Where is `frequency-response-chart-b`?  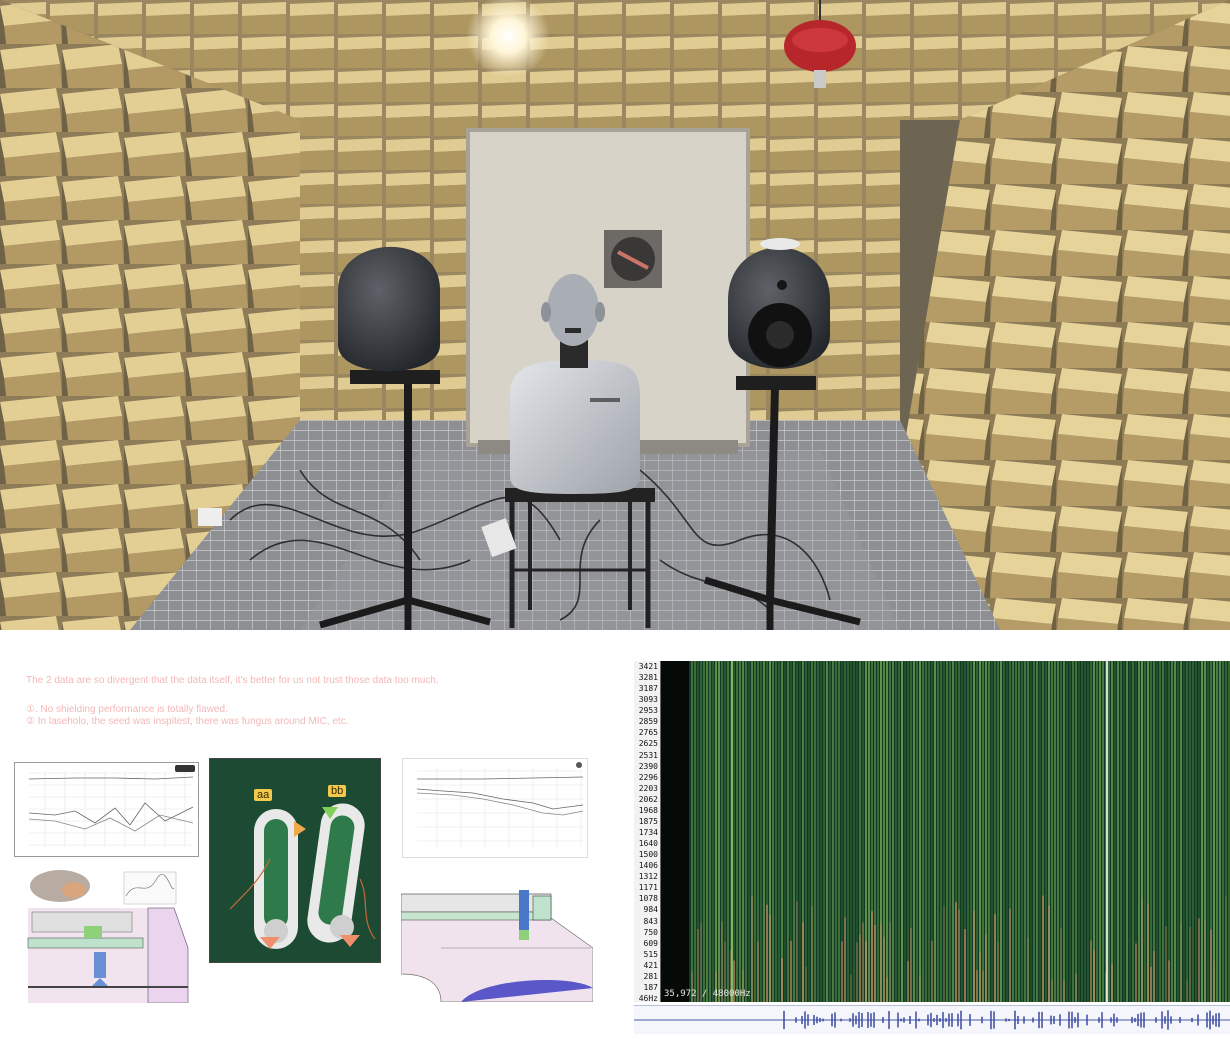 frequency-response-chart-b is located at coordinates (495, 808).